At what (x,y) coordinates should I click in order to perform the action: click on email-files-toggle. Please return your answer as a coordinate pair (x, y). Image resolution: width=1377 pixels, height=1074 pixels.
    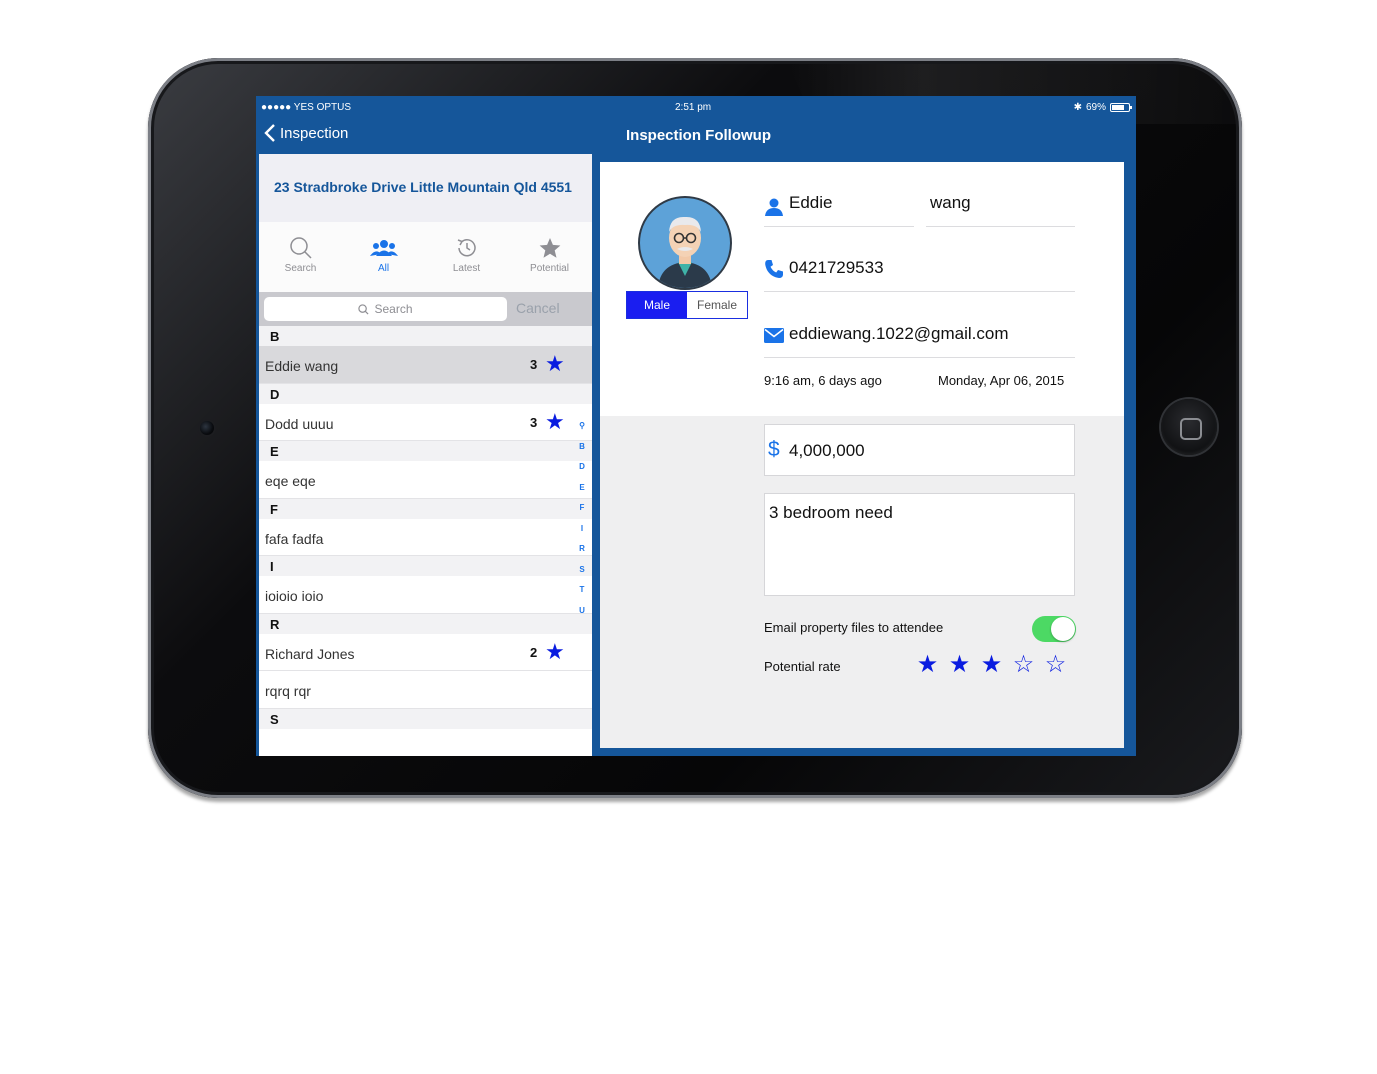
    Looking at the image, I should click on (1054, 629).